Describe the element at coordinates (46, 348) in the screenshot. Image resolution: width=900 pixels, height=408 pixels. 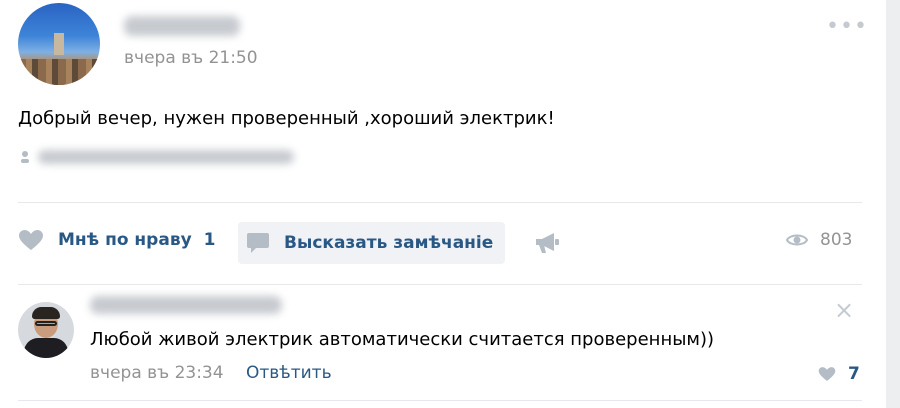
I see `avatar-body-shape` at that location.